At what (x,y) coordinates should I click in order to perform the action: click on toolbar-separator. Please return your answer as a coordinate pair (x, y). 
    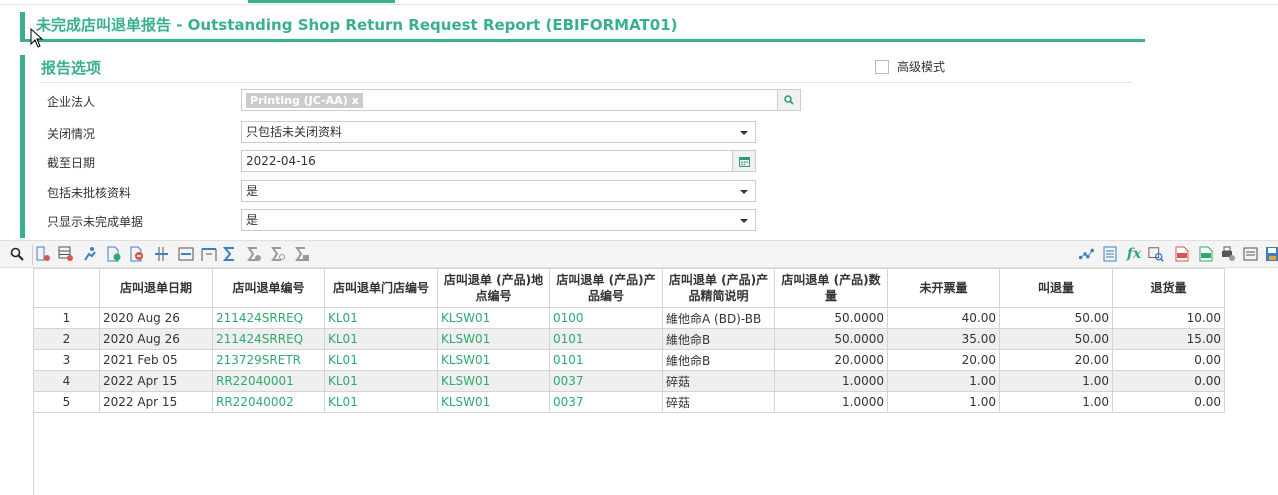
    Looking at the image, I should click on (32, 255).